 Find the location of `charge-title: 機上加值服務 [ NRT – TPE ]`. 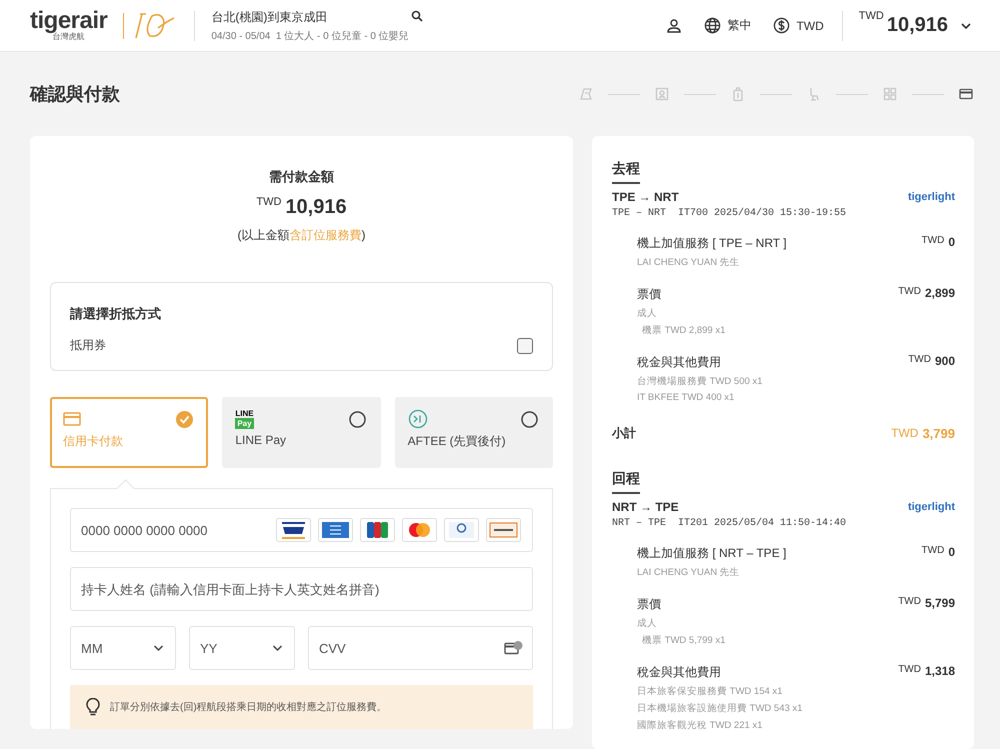

charge-title: 機上加值服務 [ NRT – TPE ] is located at coordinates (711, 553).